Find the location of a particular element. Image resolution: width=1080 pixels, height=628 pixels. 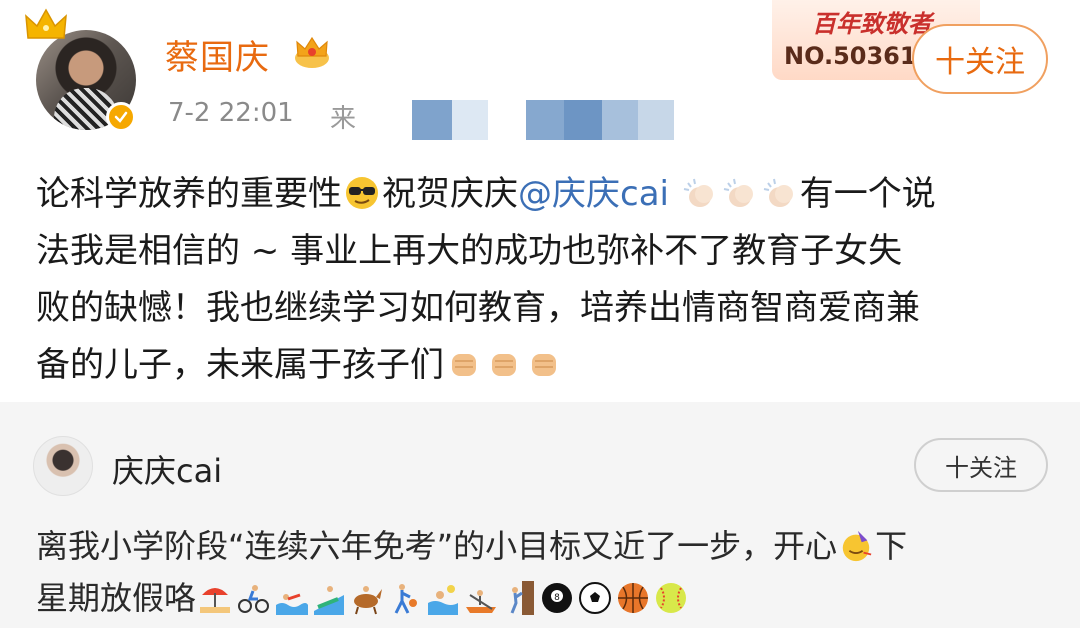

swimmer-icon is located at coordinates (292, 604).